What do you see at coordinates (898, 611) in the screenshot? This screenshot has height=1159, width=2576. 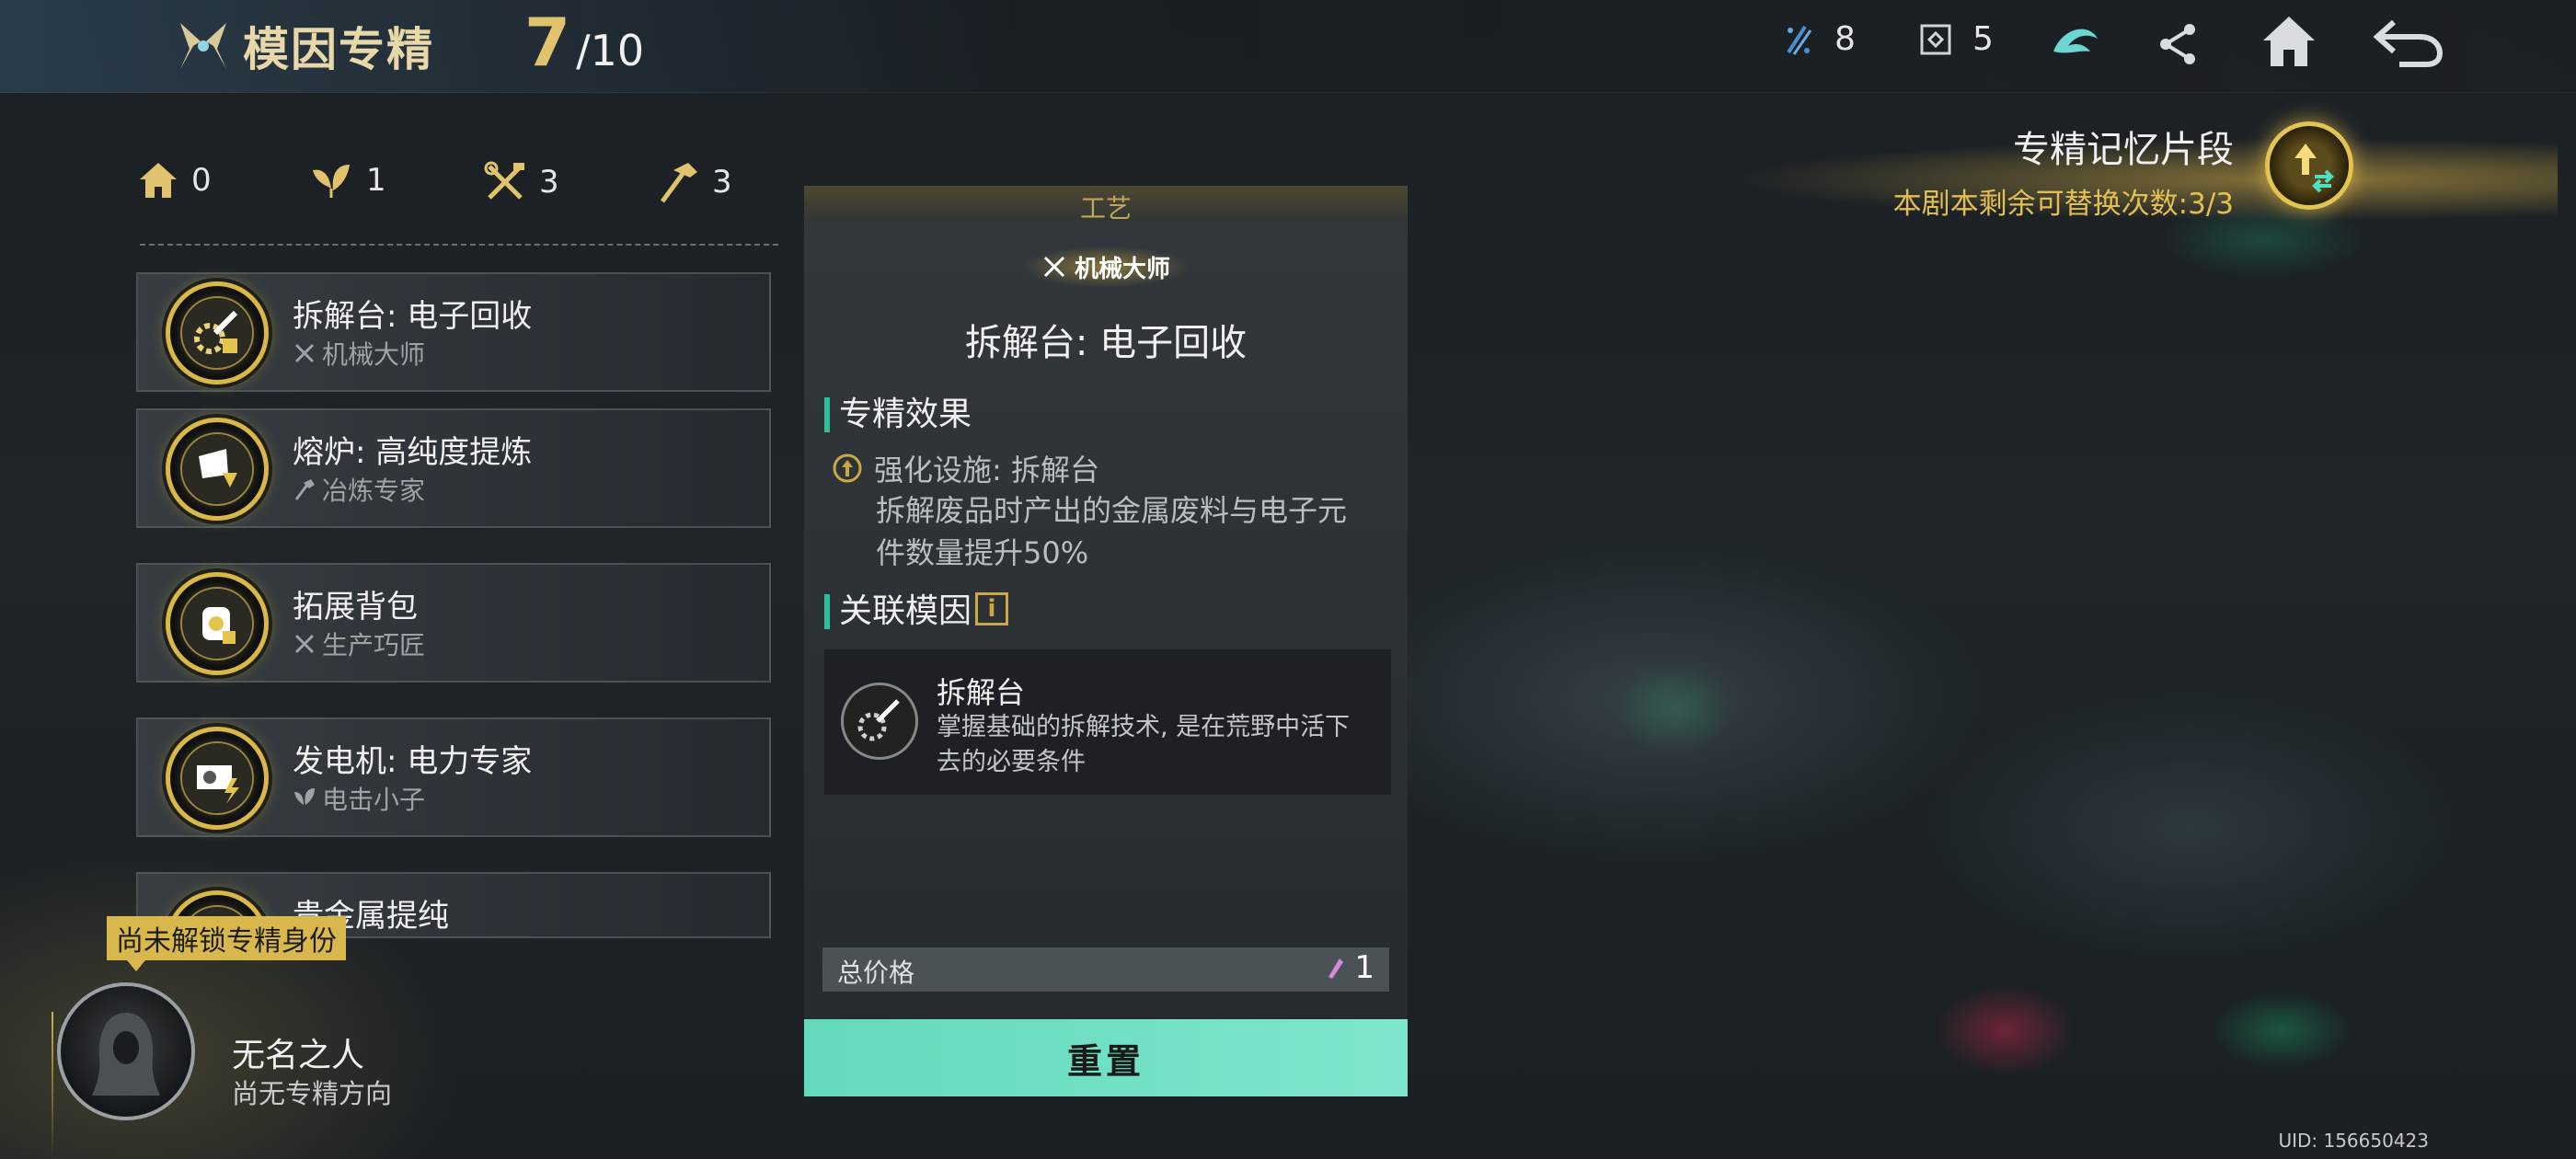 I see `related-section-title: 关联模因` at bounding box center [898, 611].